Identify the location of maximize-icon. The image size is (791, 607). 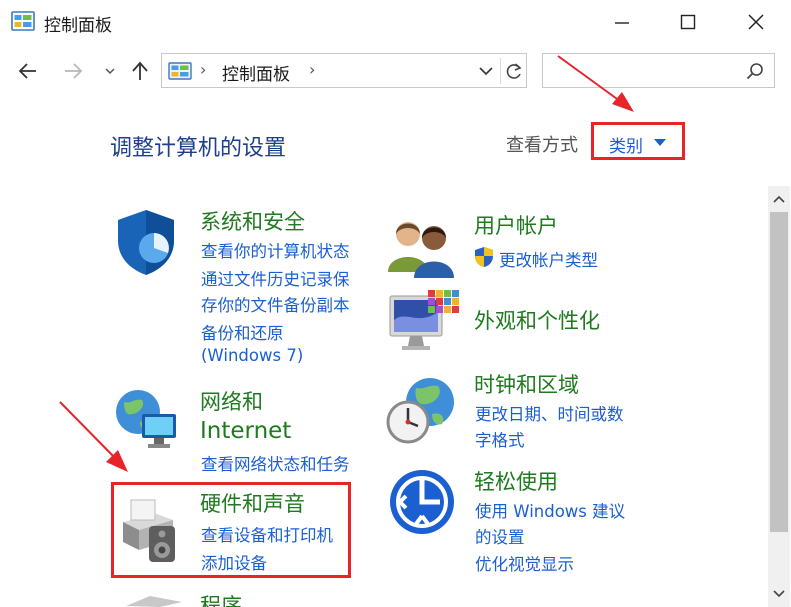
(688, 22).